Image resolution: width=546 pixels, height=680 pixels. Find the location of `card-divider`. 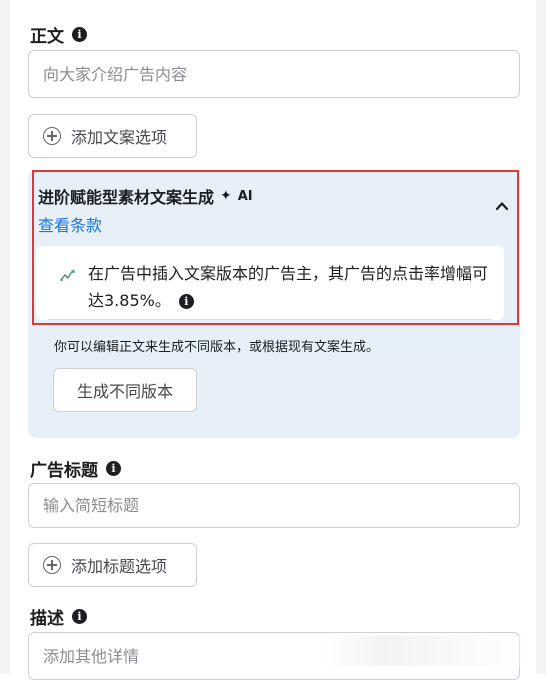

card-divider is located at coordinates (270, 319).